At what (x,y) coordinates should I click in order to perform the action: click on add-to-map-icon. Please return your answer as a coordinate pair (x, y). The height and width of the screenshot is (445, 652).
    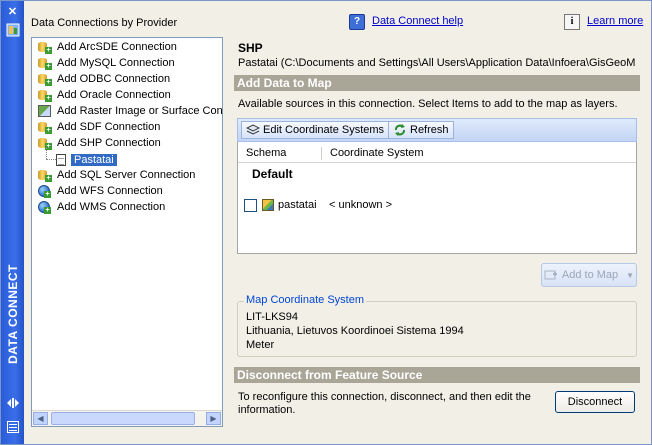
    Looking at the image, I should click on (550, 275).